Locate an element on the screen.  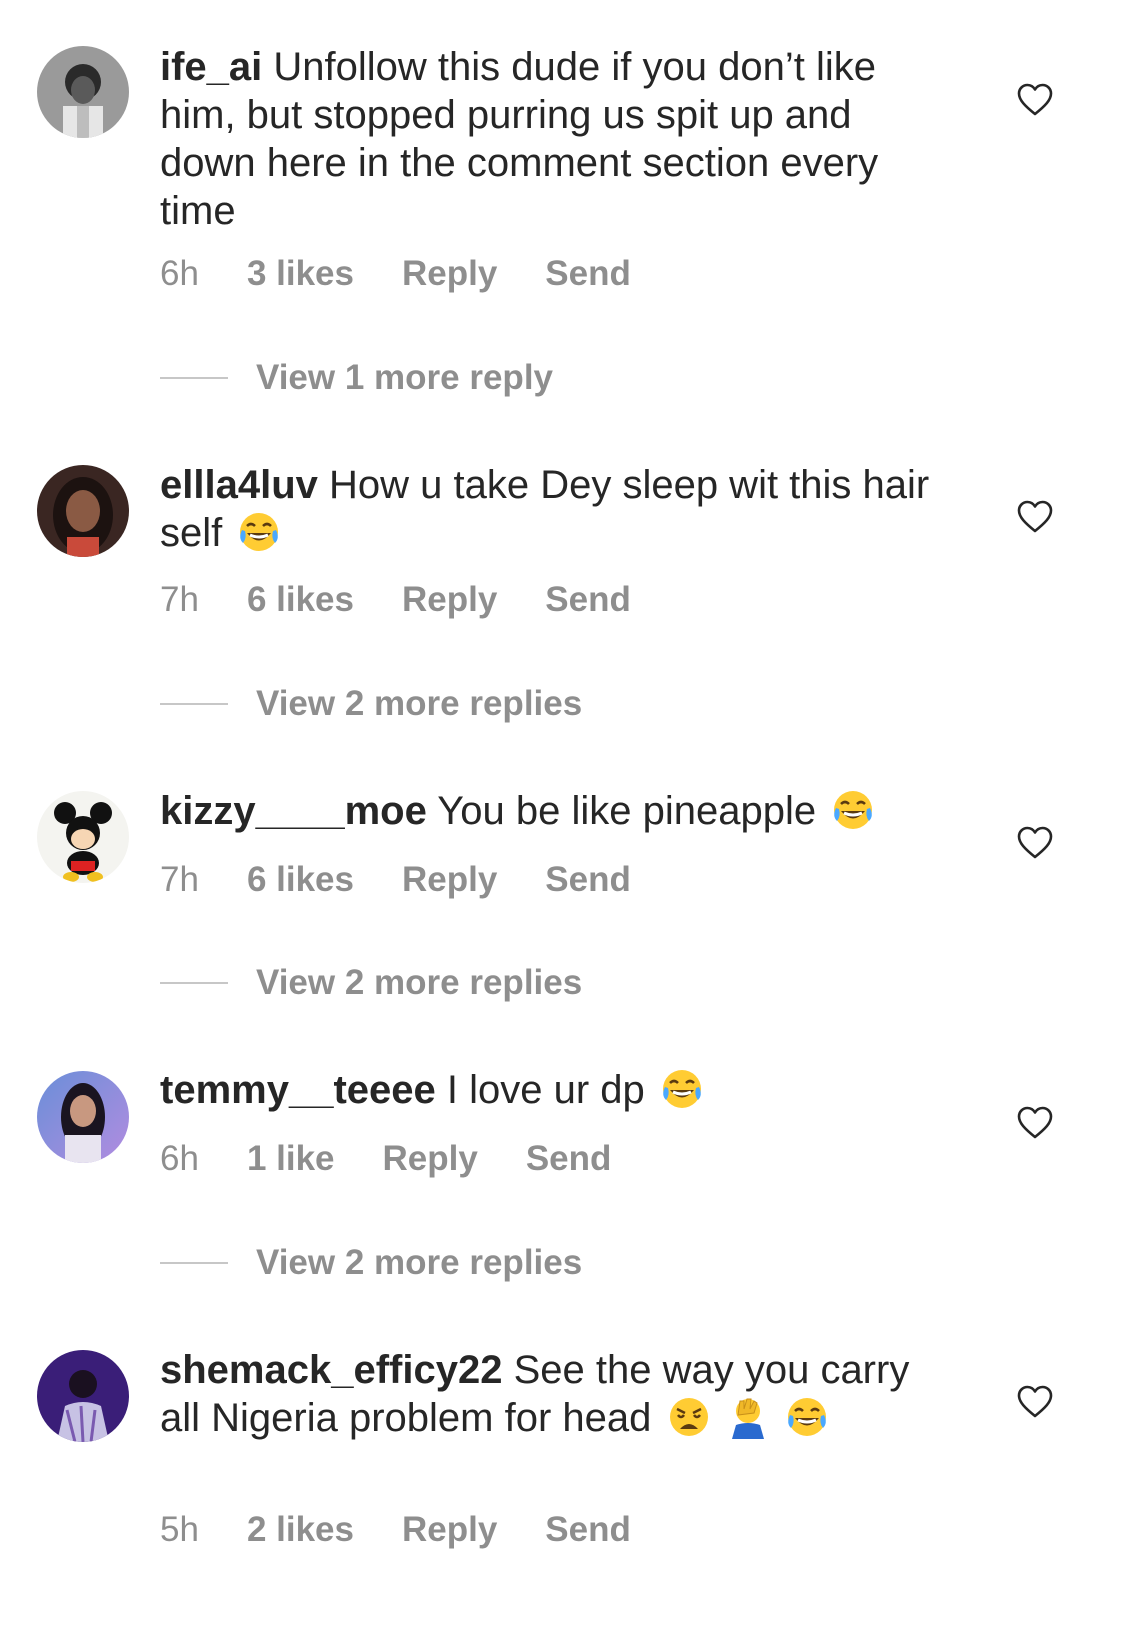
comment-text: kizzy____moe You be like pineapple is located at coordinates (555, 811).